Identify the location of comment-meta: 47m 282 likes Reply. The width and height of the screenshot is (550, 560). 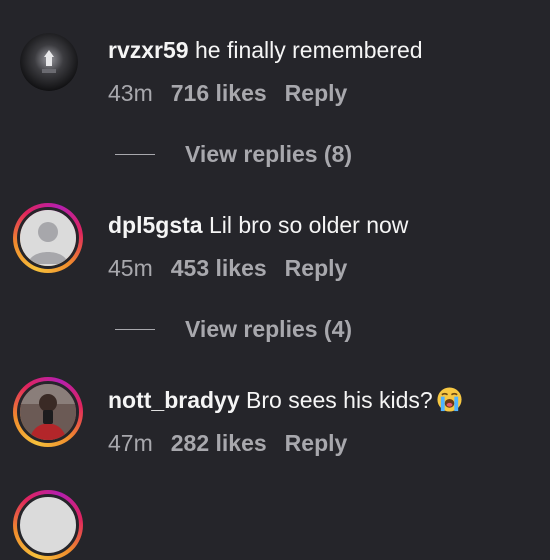
(236, 443).